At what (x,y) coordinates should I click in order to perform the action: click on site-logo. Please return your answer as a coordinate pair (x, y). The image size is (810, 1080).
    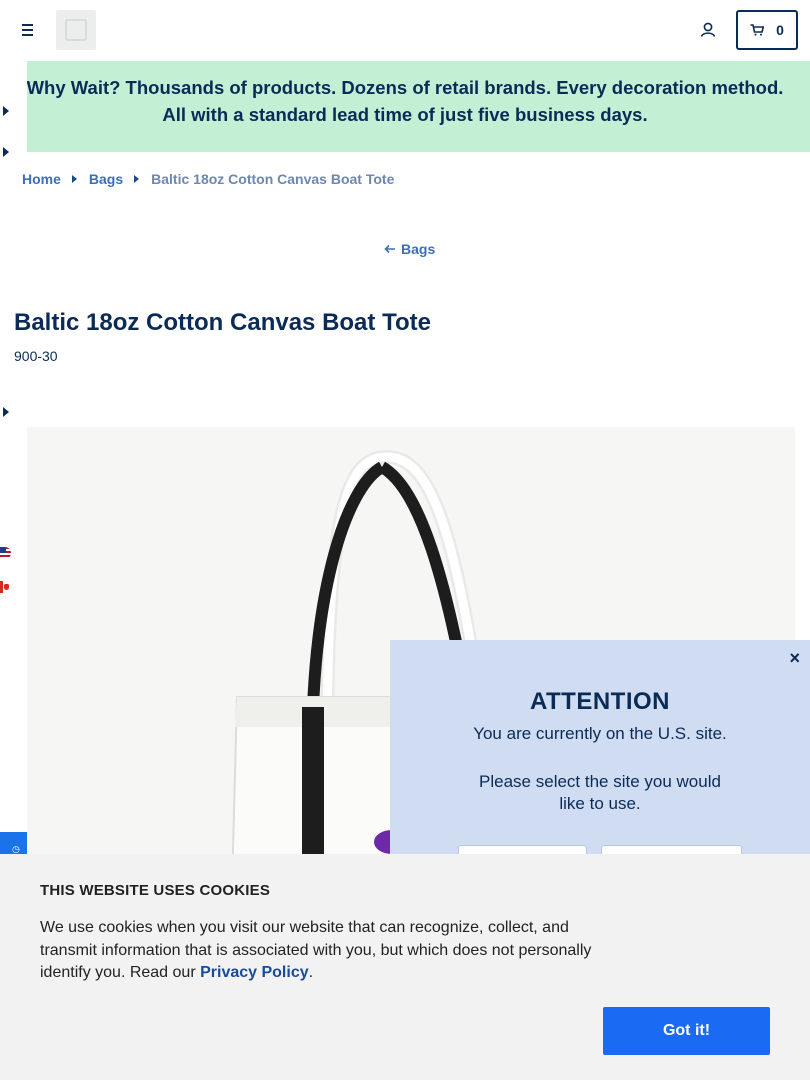
    Looking at the image, I should click on (76, 30).